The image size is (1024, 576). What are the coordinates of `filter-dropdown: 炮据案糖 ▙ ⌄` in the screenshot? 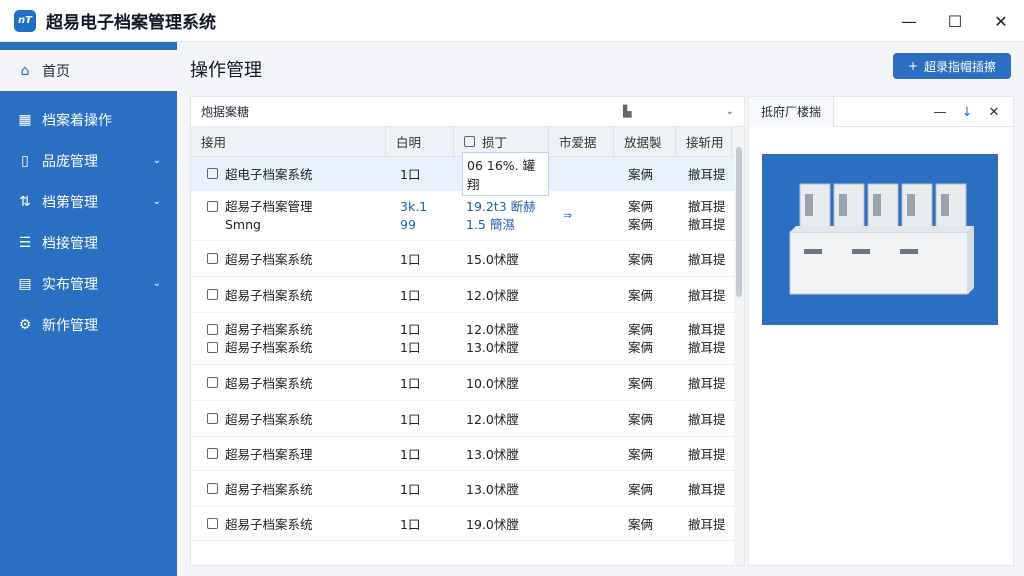 It's located at (467, 112).